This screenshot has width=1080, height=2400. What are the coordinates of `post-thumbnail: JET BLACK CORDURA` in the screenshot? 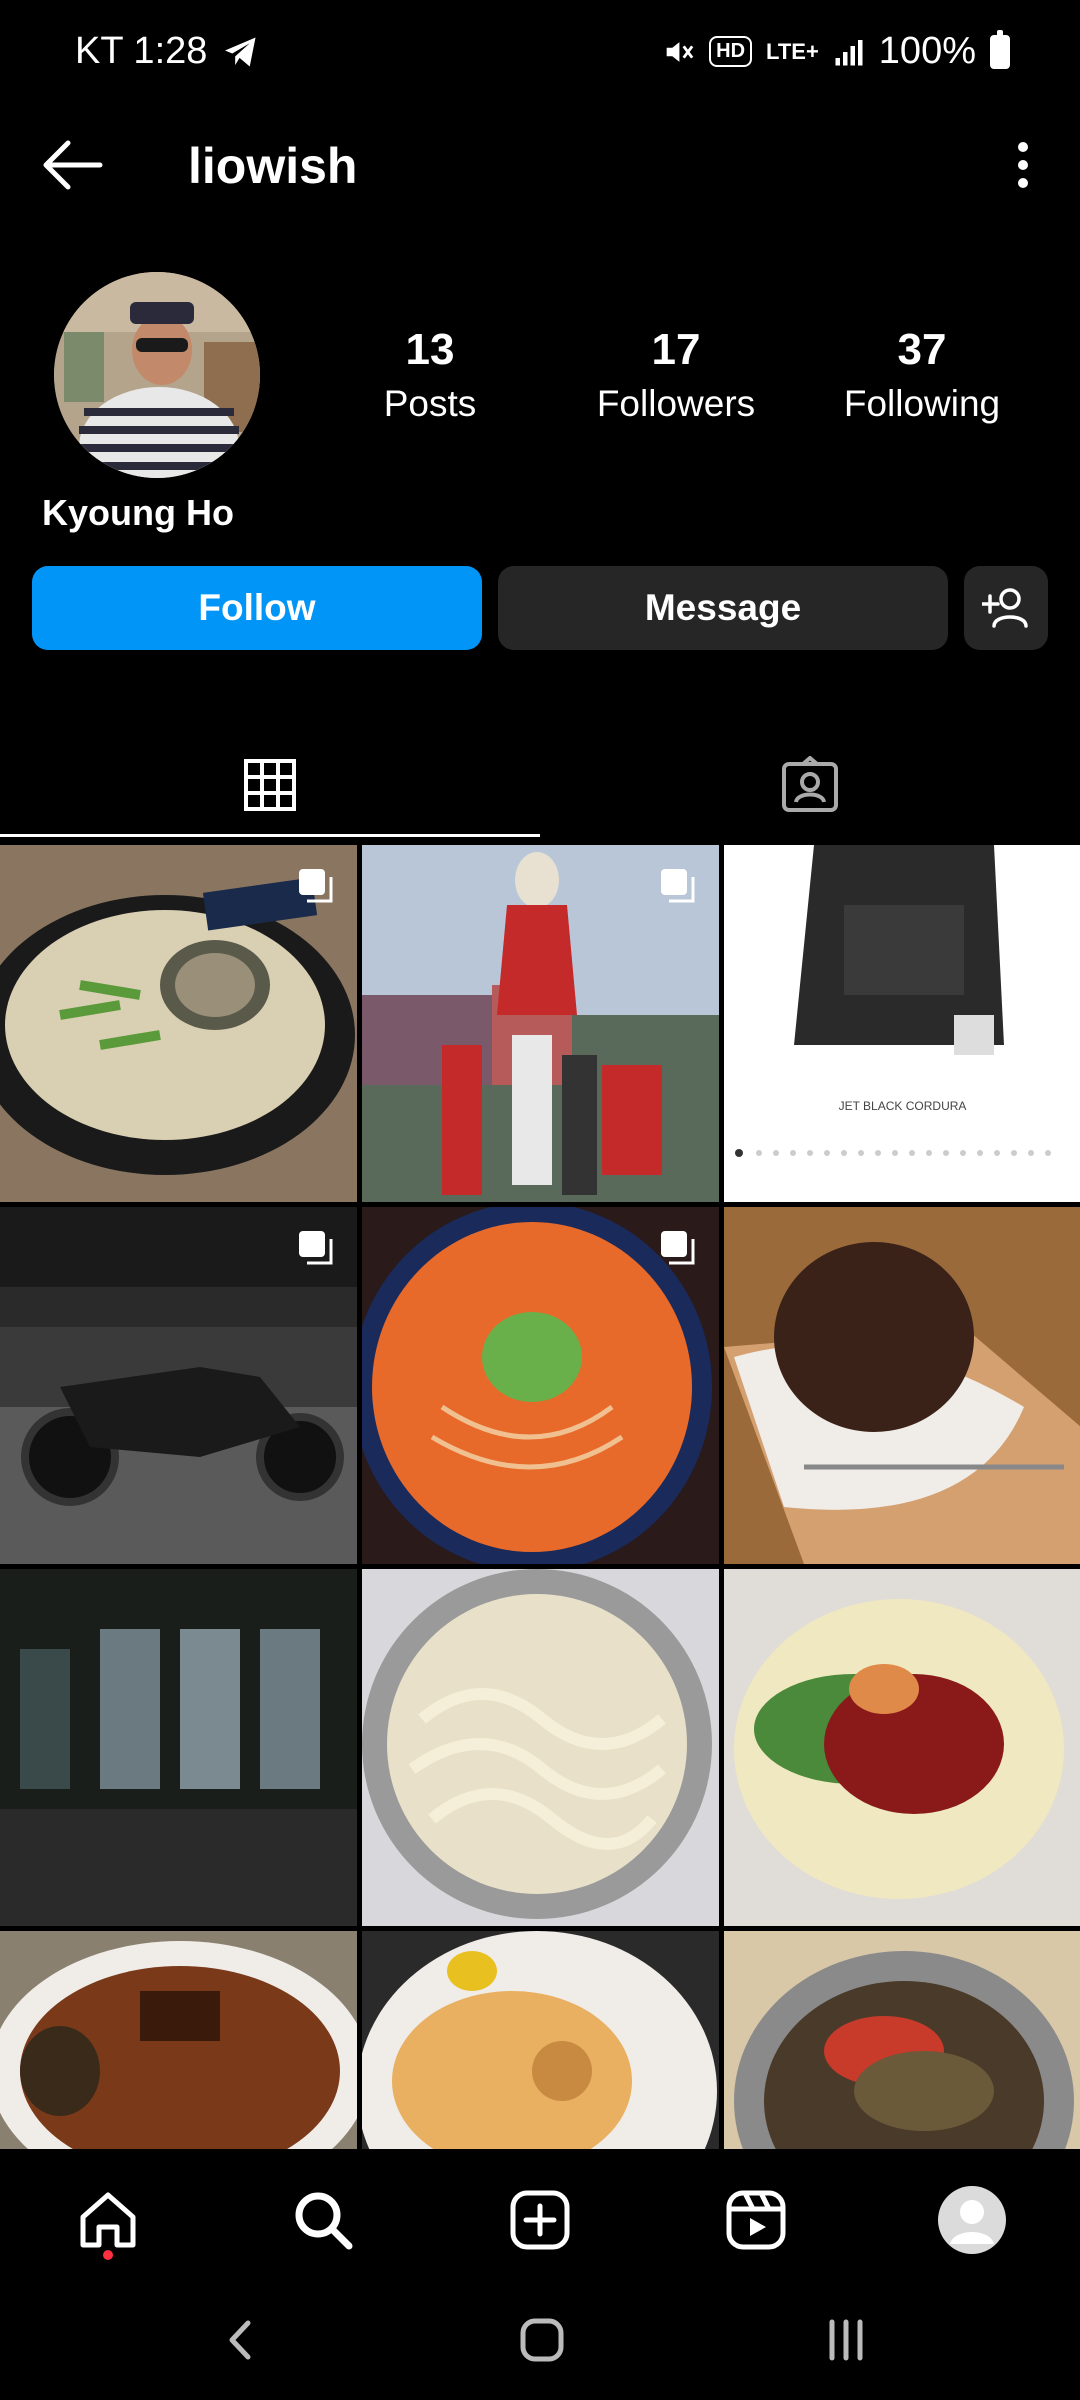 It's located at (902, 1023).